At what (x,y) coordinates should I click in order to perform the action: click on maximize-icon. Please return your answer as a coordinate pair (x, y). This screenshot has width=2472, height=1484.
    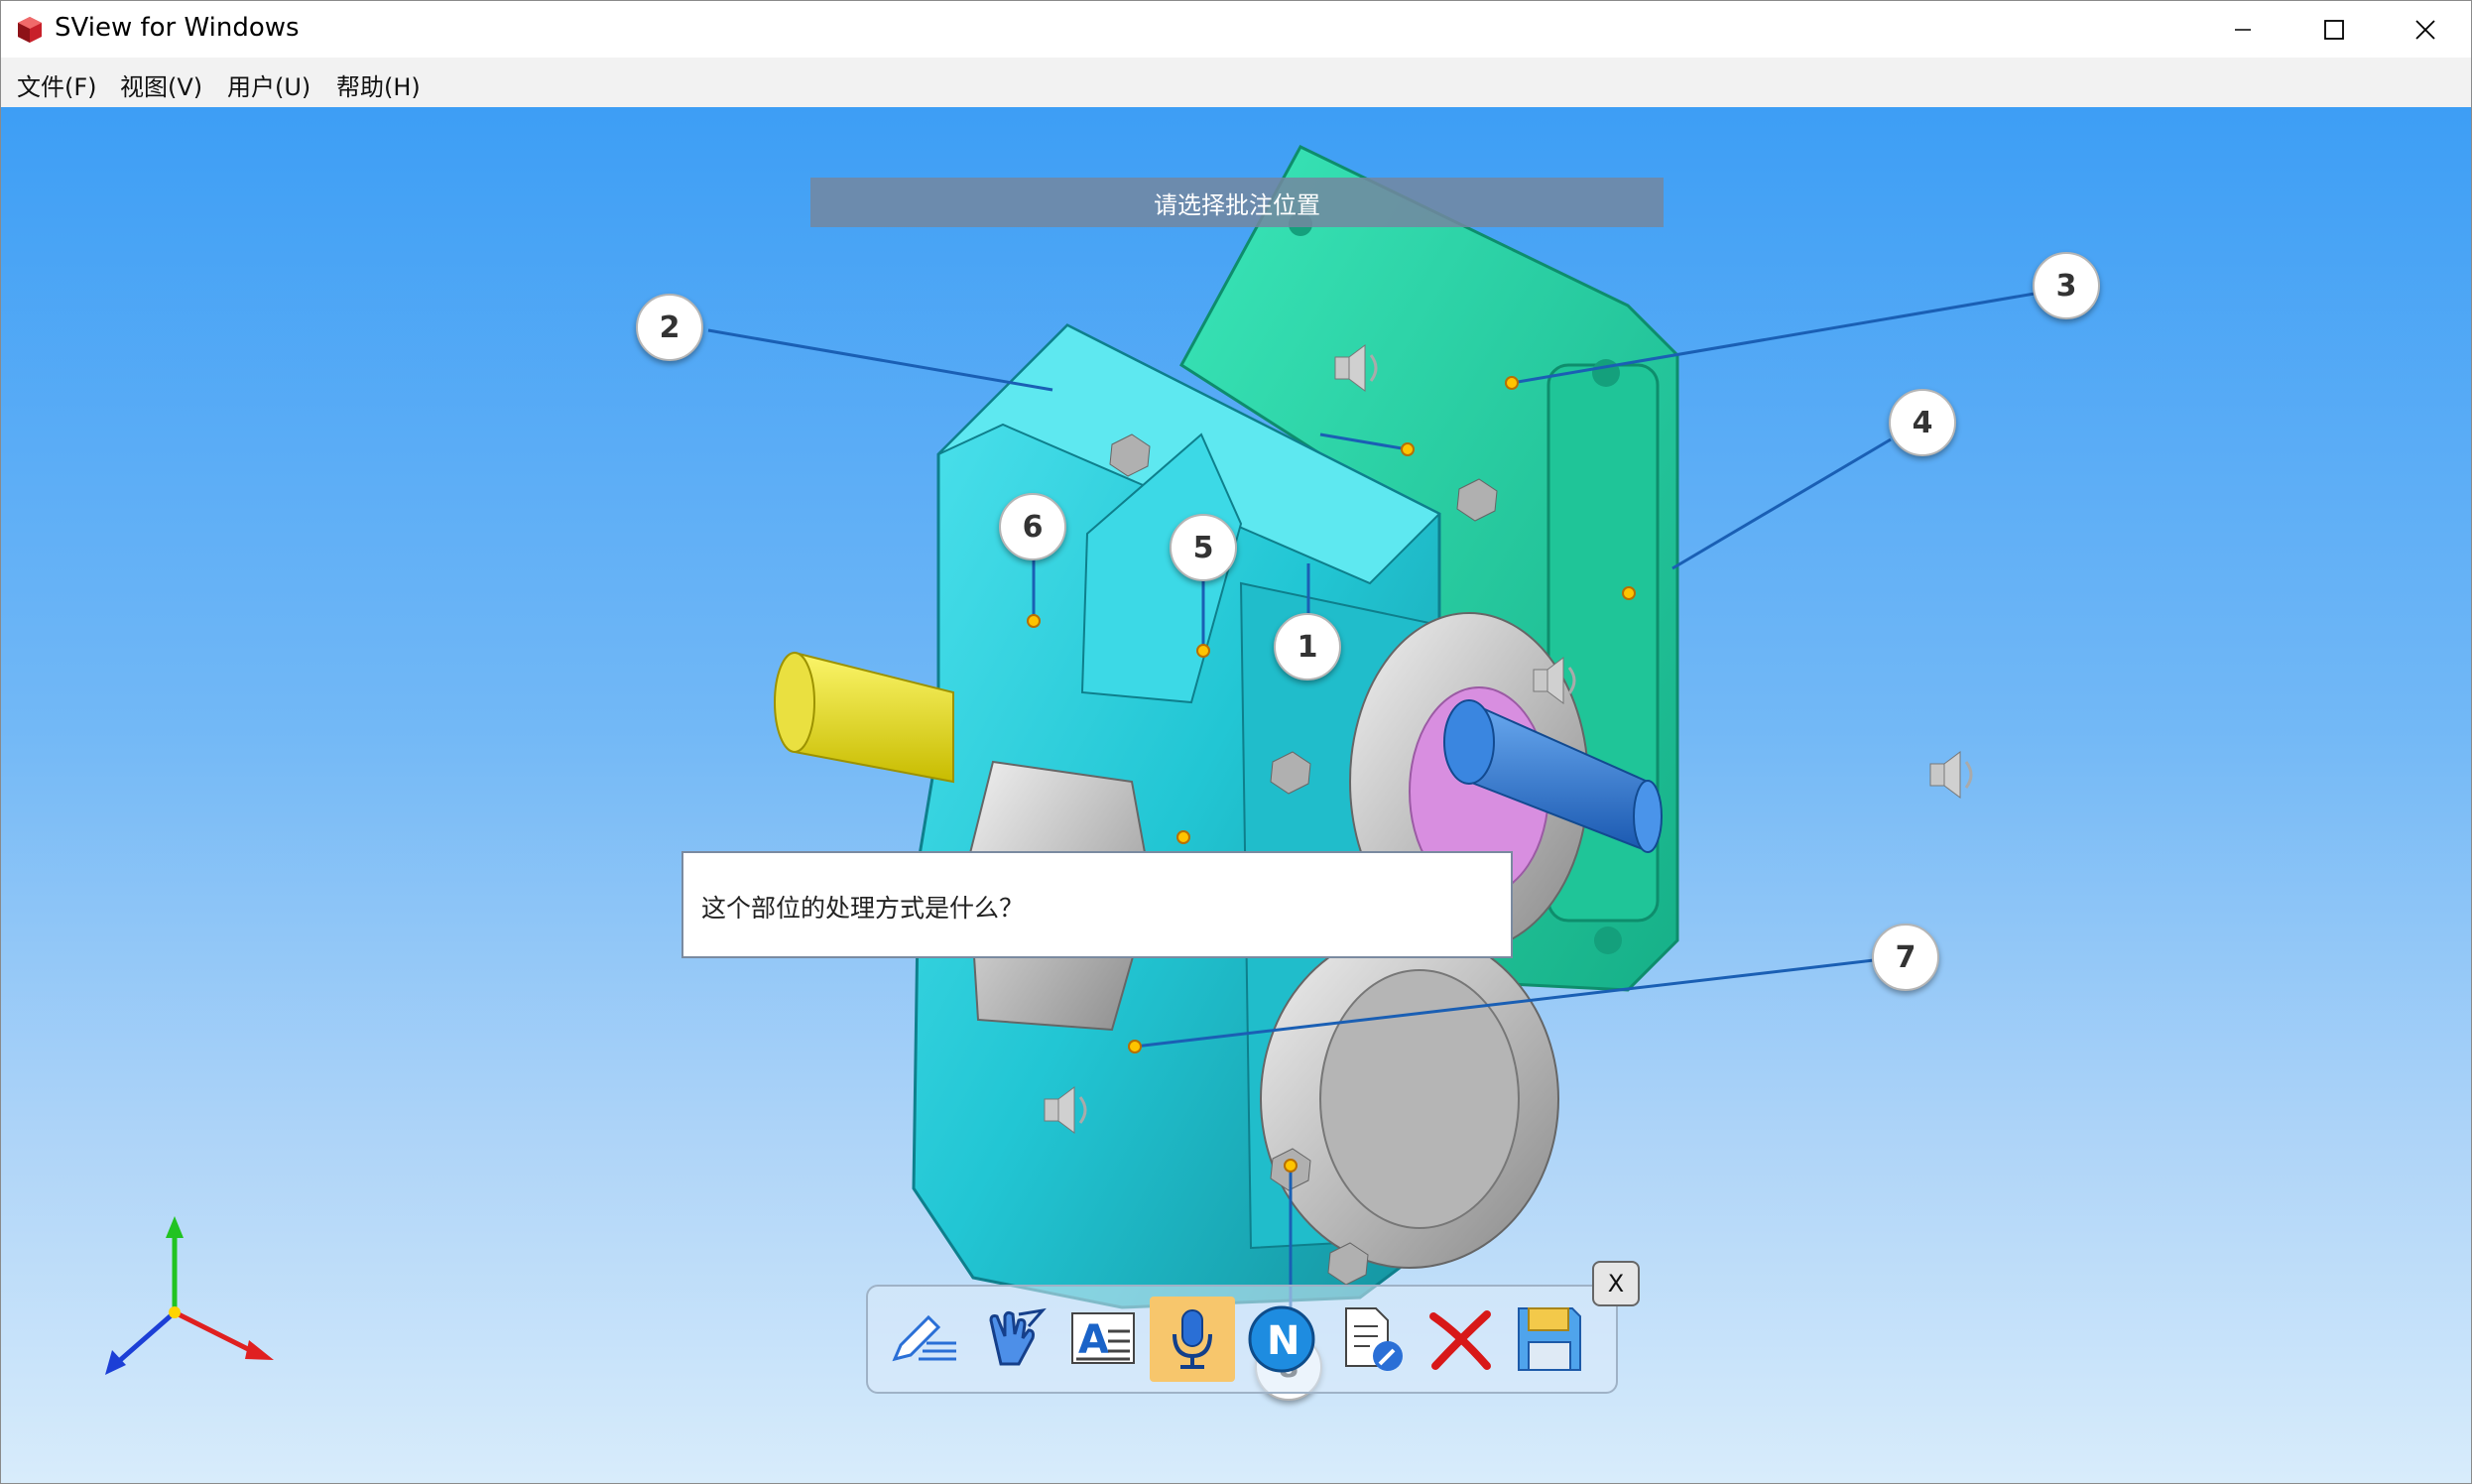
    Looking at the image, I should click on (2334, 29).